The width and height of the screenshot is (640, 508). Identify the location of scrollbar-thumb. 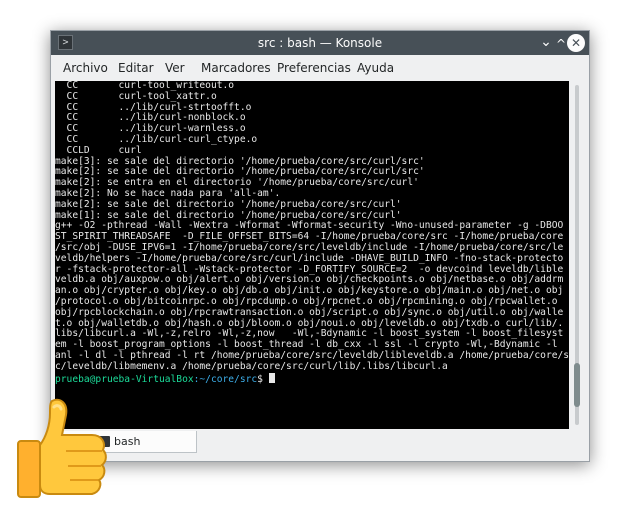
(577, 385).